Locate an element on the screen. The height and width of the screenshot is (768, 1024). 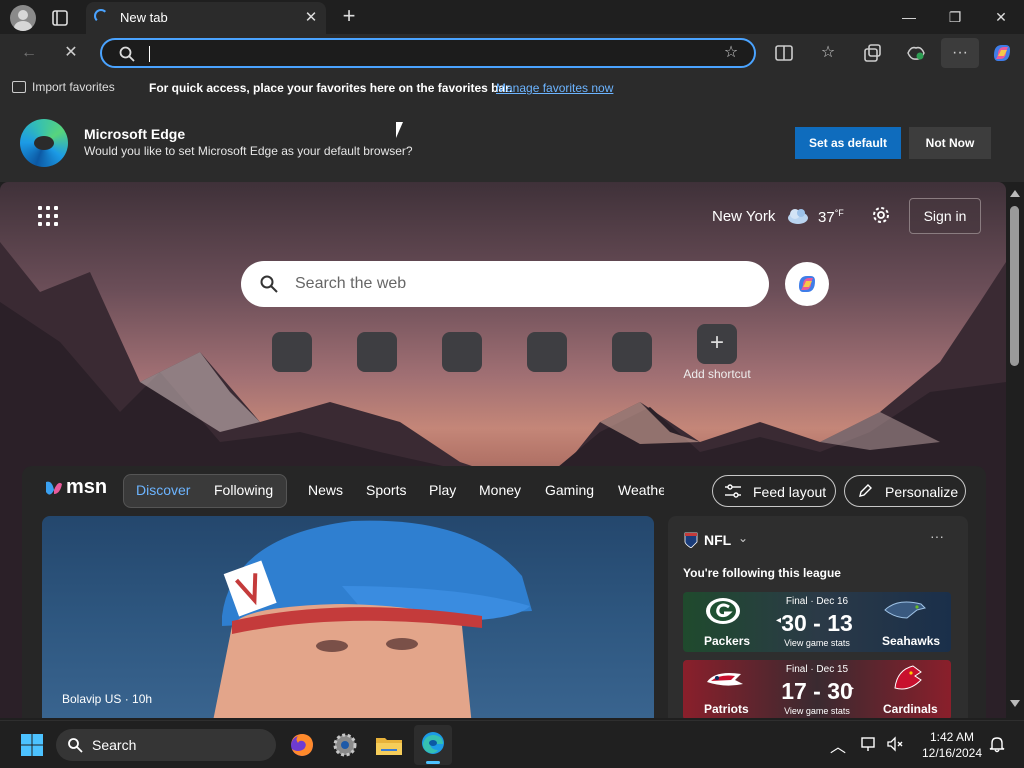
tab-new-tab: New tab ✕ is located at coordinates (206, 18).